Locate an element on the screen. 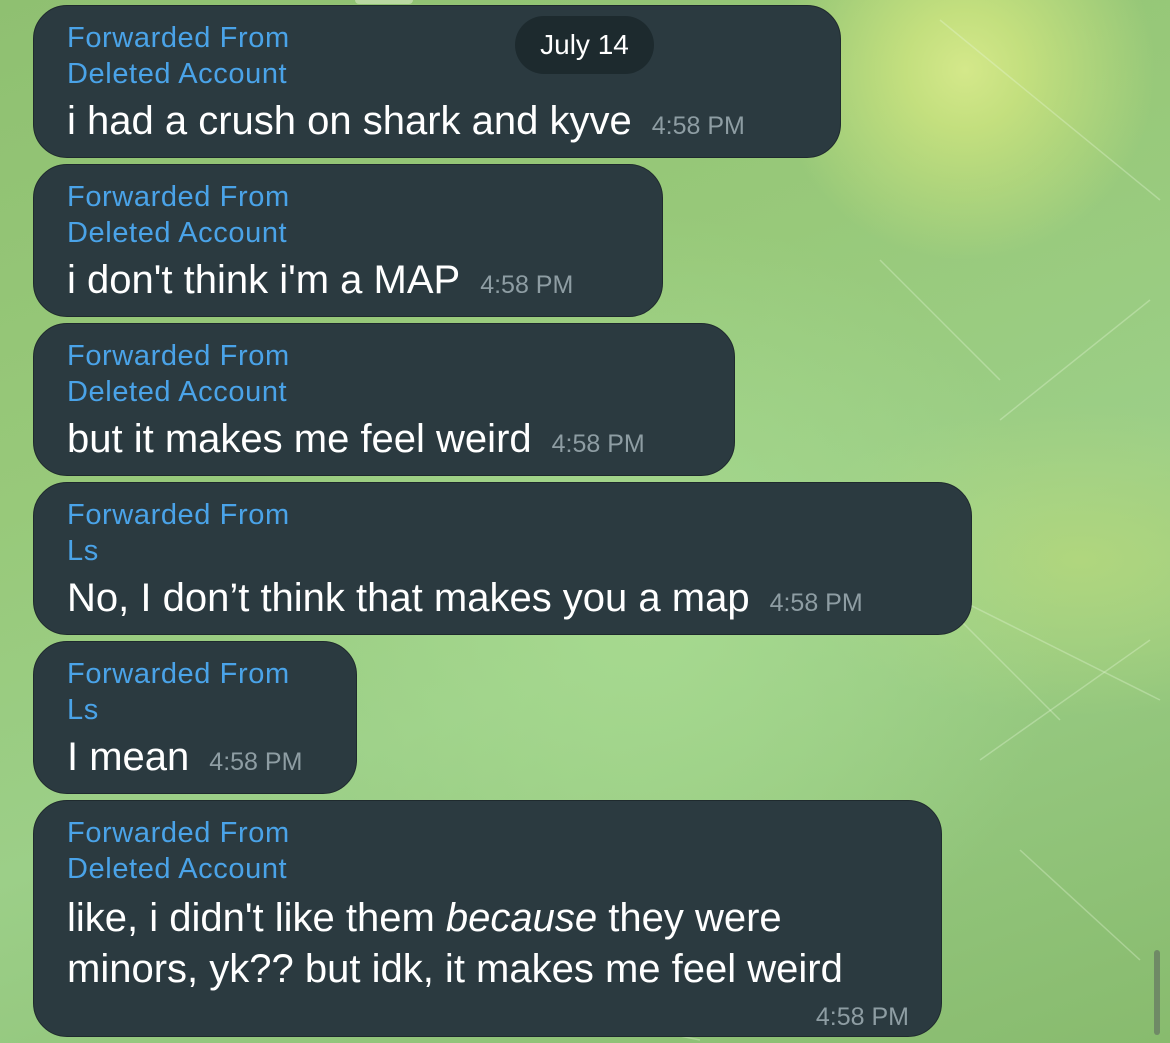  top-edge-handle is located at coordinates (384, 2).